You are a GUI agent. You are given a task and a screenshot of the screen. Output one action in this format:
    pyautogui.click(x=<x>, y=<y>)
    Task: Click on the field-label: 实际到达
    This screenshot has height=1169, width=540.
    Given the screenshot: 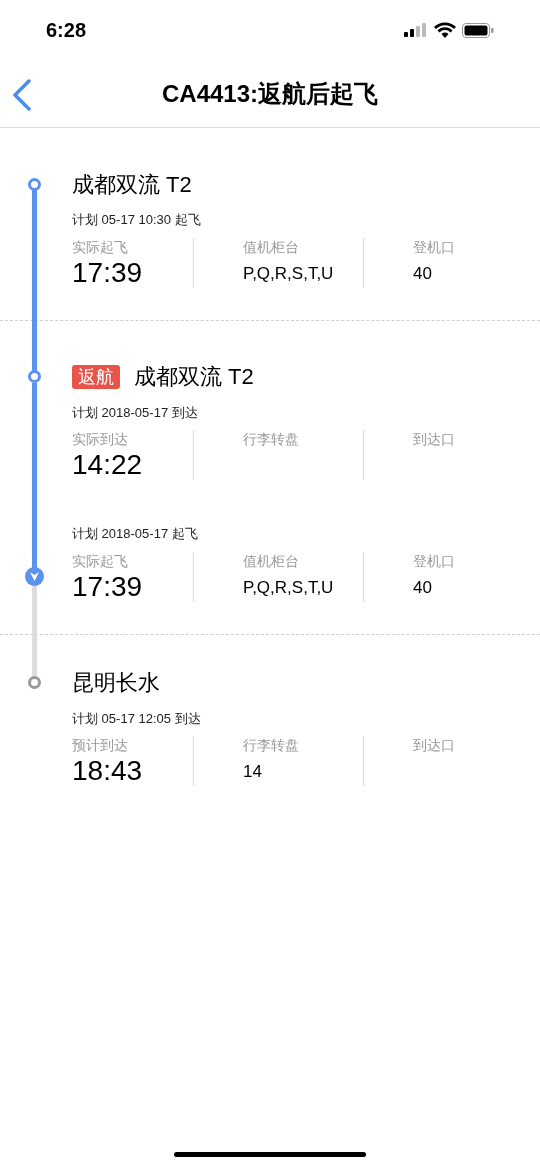 What is the action you would take?
    pyautogui.click(x=100, y=439)
    